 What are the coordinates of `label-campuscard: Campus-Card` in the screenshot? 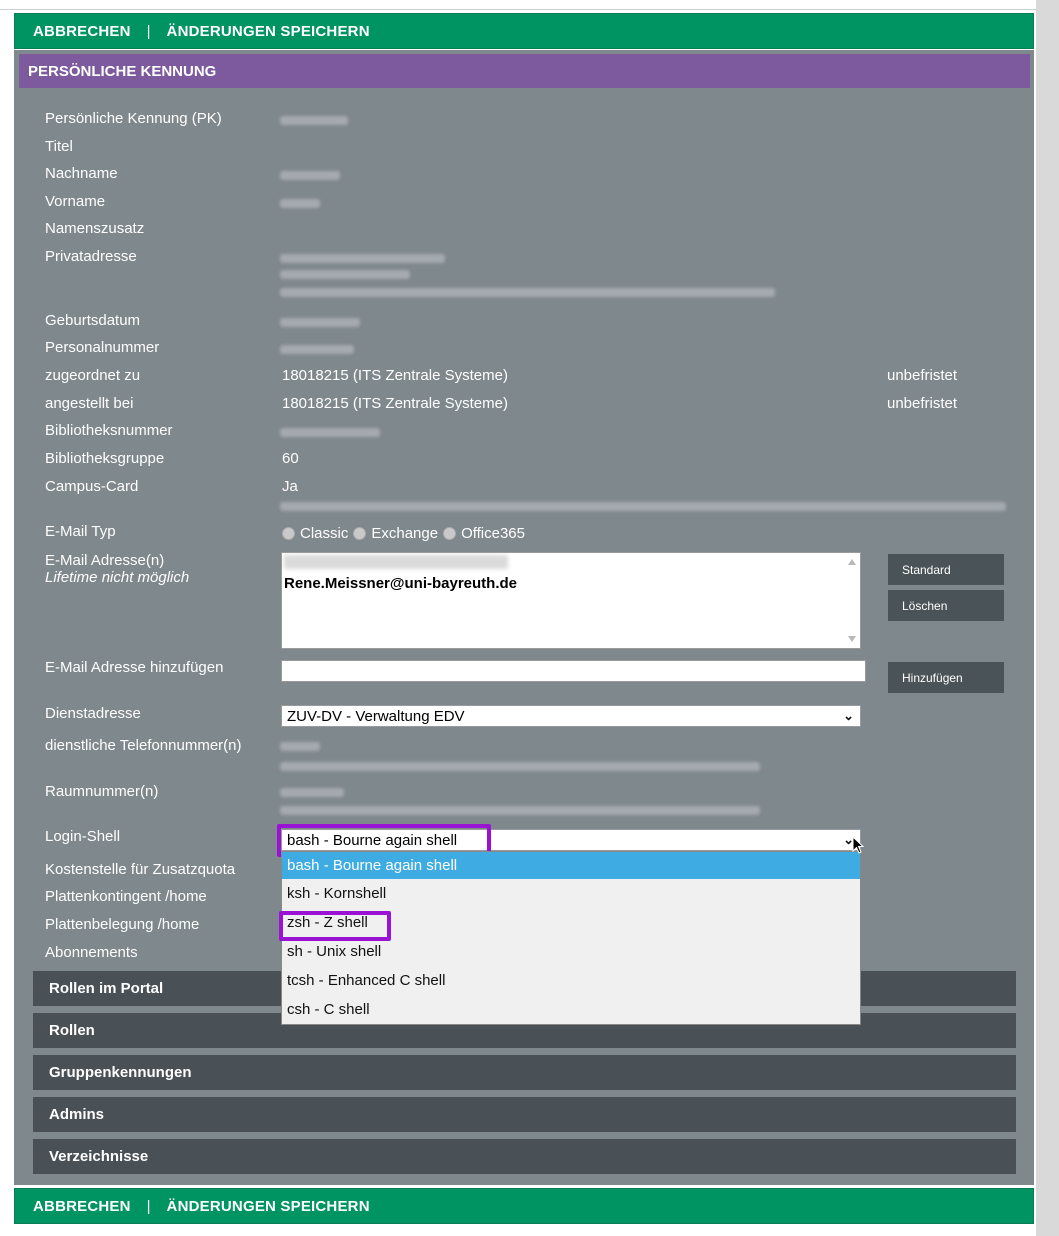 It's located at (92, 486).